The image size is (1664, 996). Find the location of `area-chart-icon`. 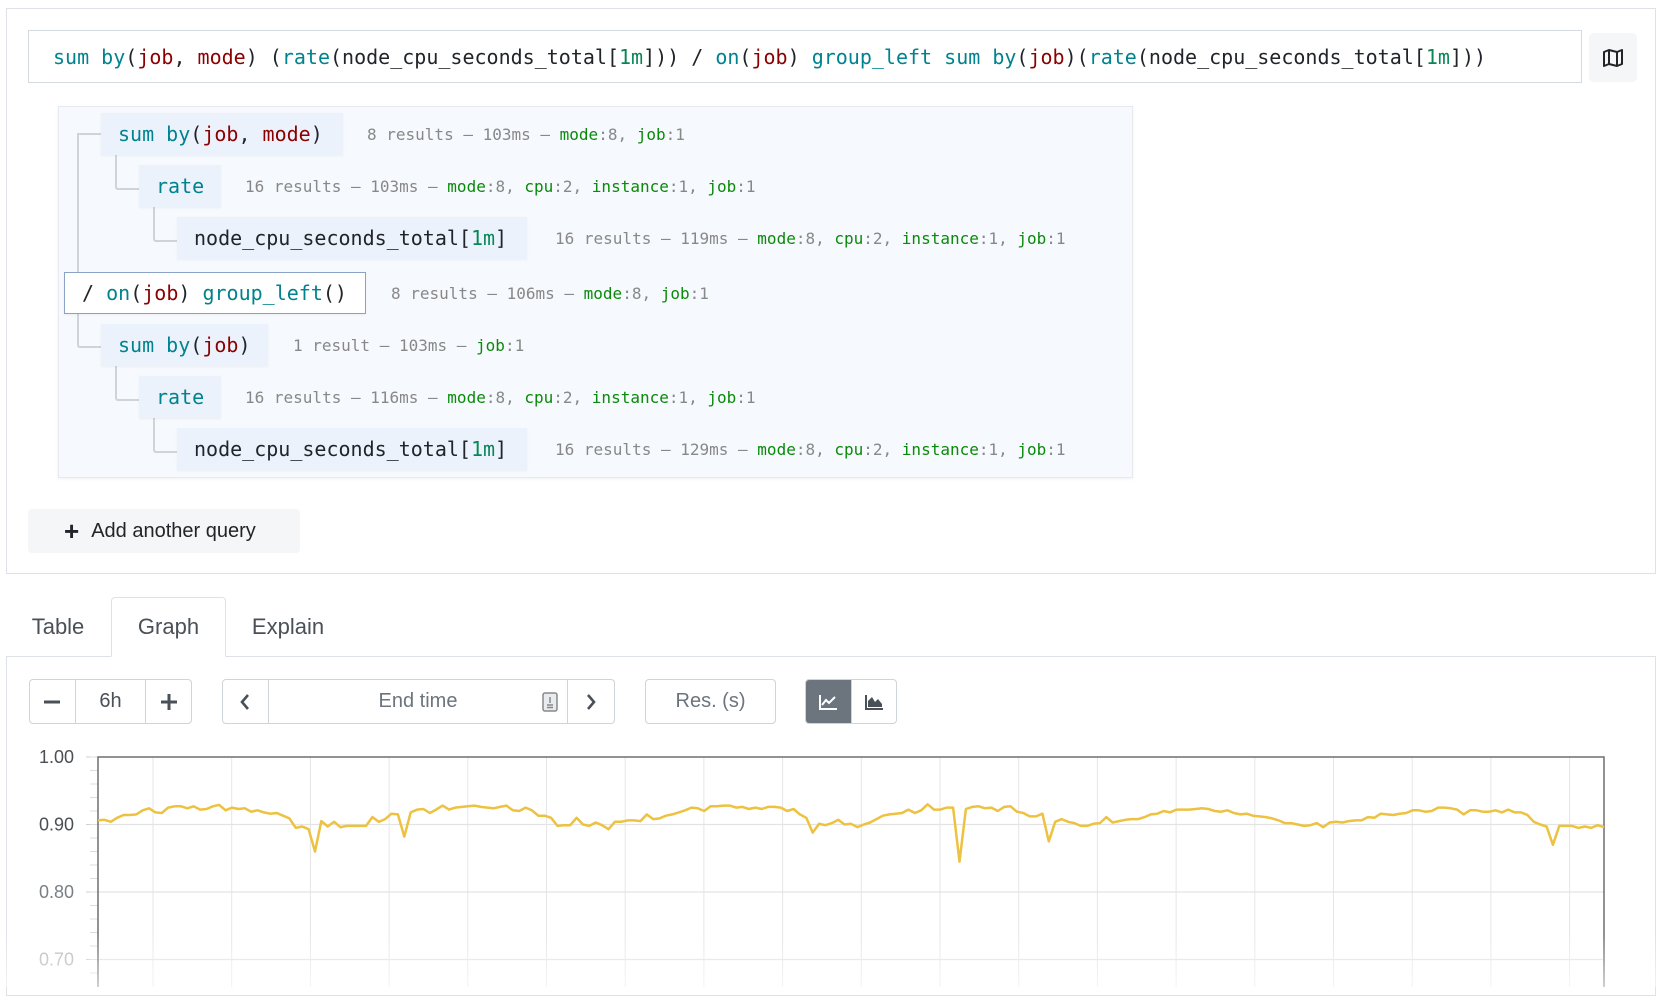

area-chart-icon is located at coordinates (873, 702).